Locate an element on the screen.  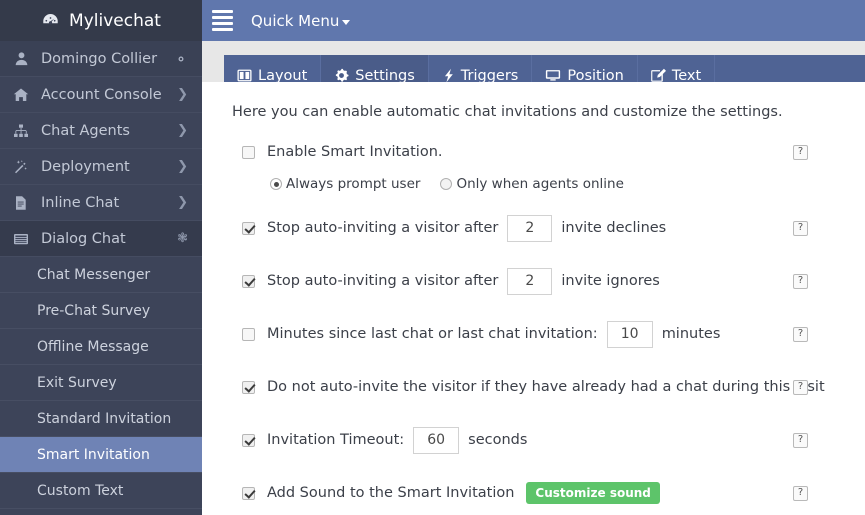
radio-label: Only when agents online is located at coordinates (540, 184).